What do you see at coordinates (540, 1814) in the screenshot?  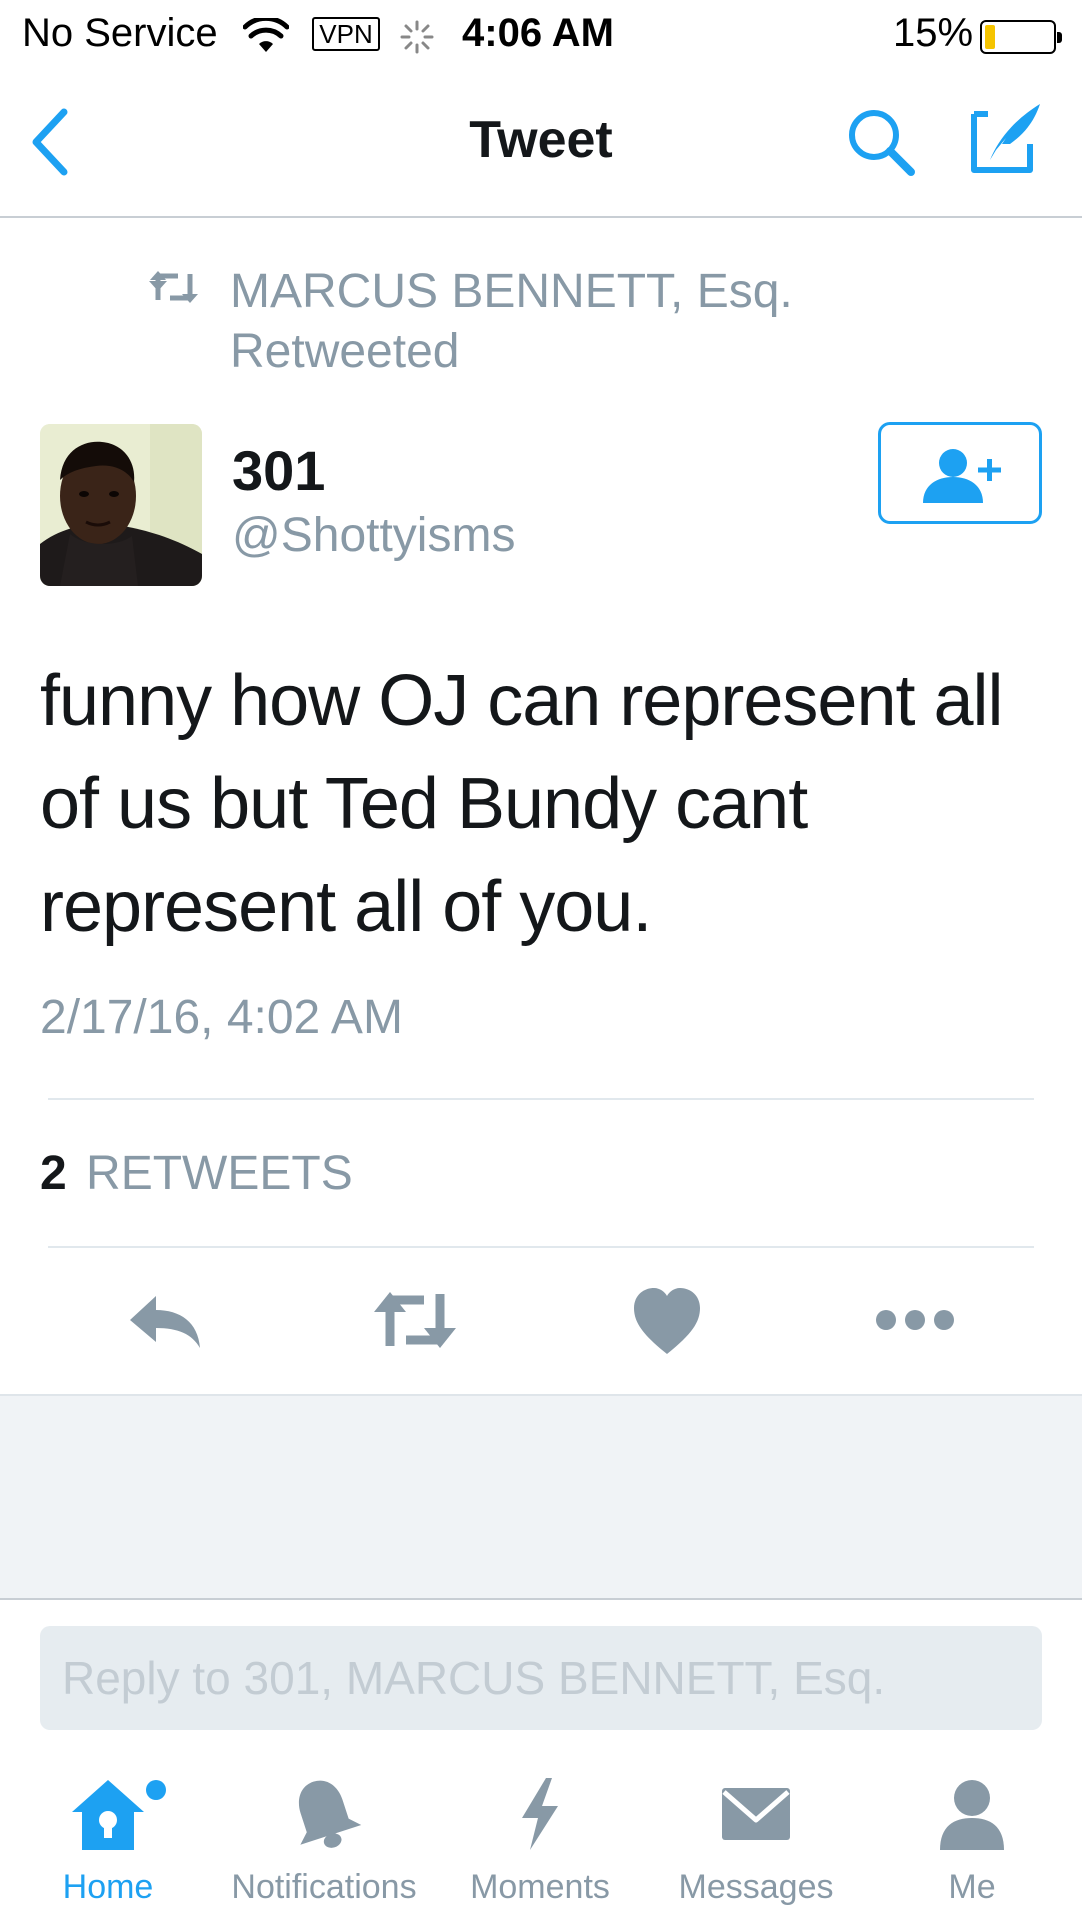 I see `lightning-icon` at bounding box center [540, 1814].